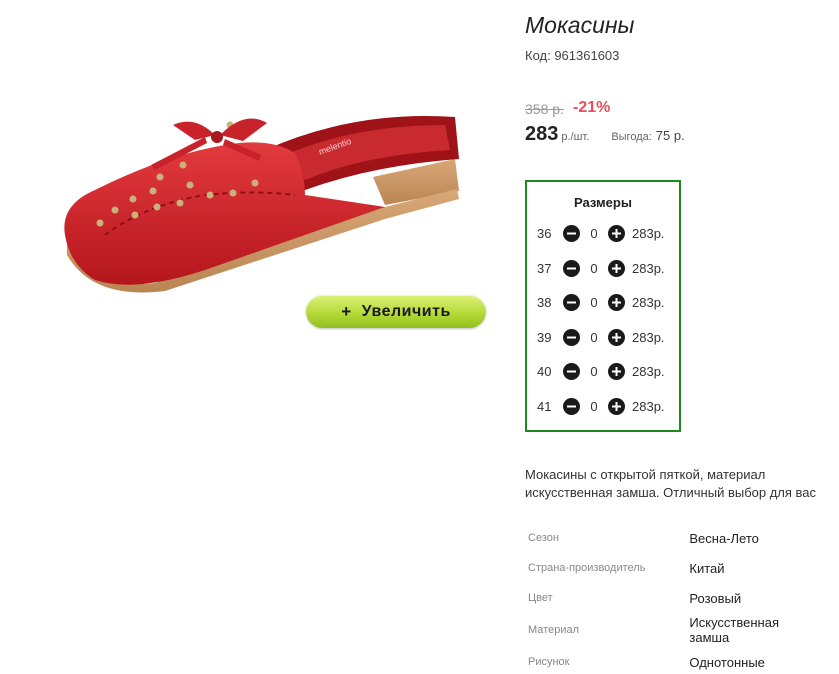 Image resolution: width=839 pixels, height=674 pixels. I want to click on spec-row: Материал Искусственная замша, so click(683, 630).